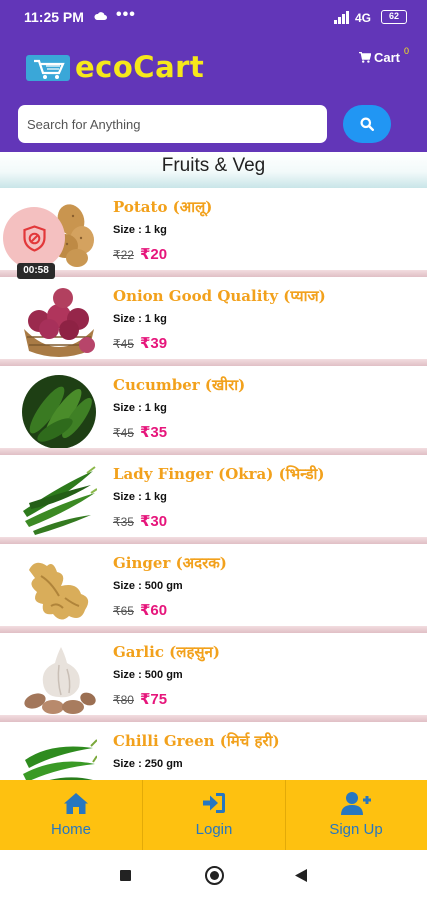 This screenshot has width=427, height=900. I want to click on product-price: ₹30, so click(154, 521).